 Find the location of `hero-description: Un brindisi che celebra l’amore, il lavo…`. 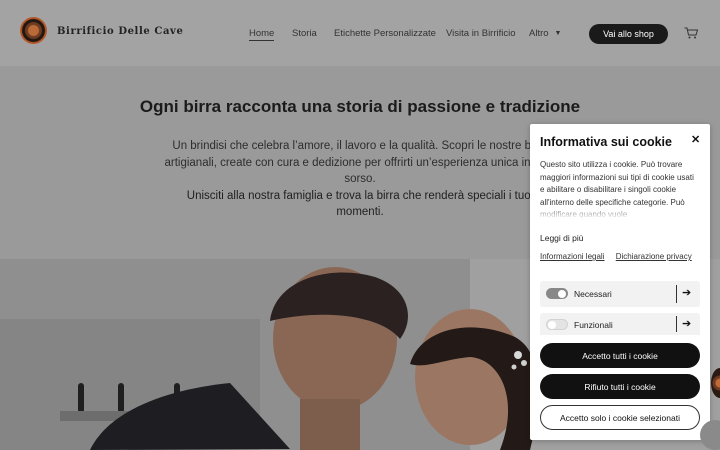

hero-description: Un brindisi che celebra l’amore, il lavo… is located at coordinates (360, 179).